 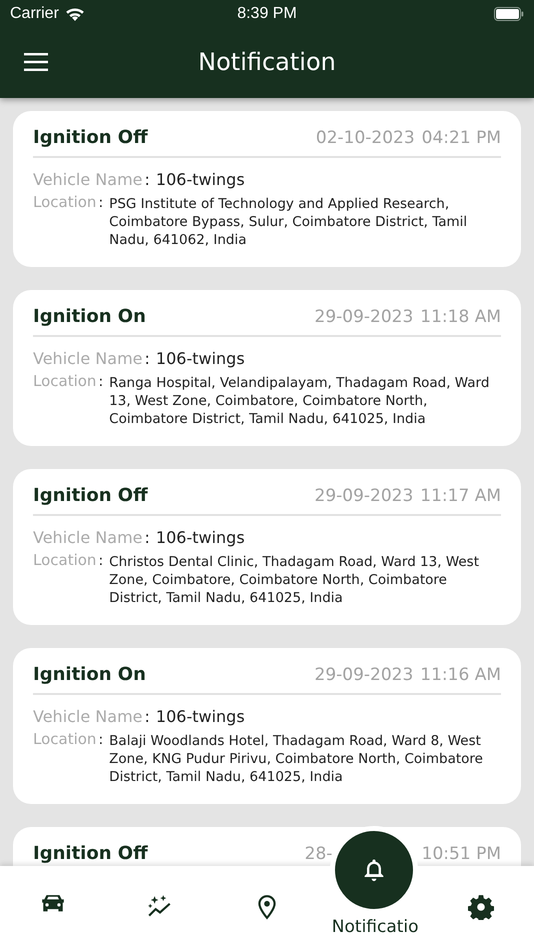 I want to click on carrier-label: Carrier, so click(x=34, y=14).